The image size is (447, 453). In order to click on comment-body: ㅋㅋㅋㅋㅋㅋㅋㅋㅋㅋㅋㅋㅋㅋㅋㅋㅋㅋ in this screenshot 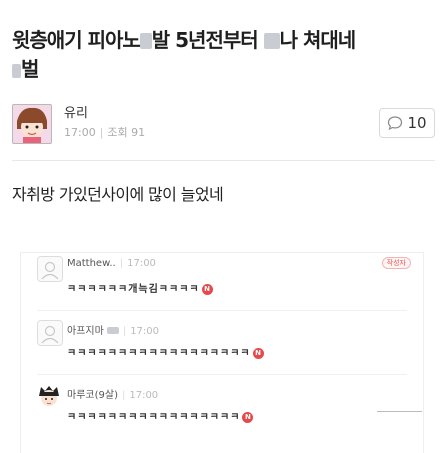, I will do `click(159, 353)`.